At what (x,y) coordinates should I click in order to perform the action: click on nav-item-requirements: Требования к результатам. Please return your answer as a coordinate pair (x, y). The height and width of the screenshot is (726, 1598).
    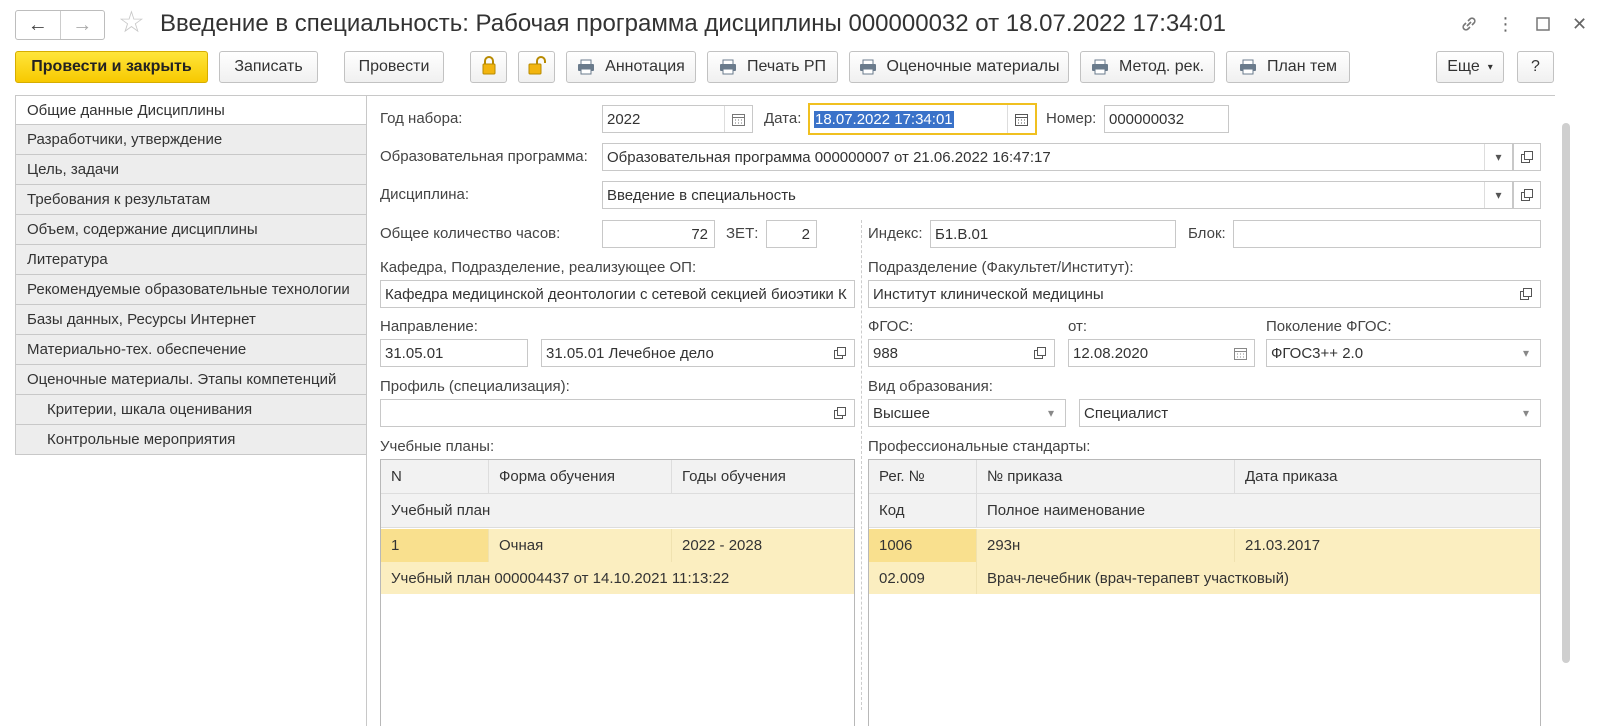
    Looking at the image, I should click on (191, 200).